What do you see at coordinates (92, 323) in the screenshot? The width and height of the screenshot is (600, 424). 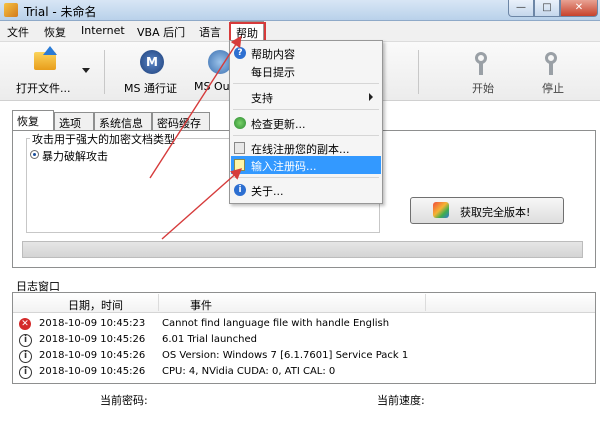 I see `log-time: 2018-10-09 10:45:23` at bounding box center [92, 323].